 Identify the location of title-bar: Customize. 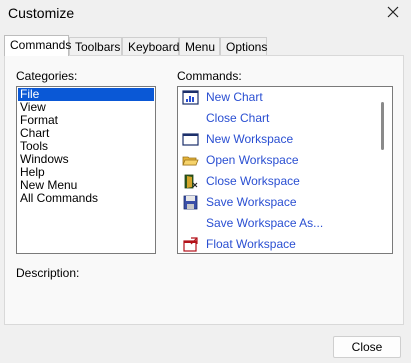
(205, 14).